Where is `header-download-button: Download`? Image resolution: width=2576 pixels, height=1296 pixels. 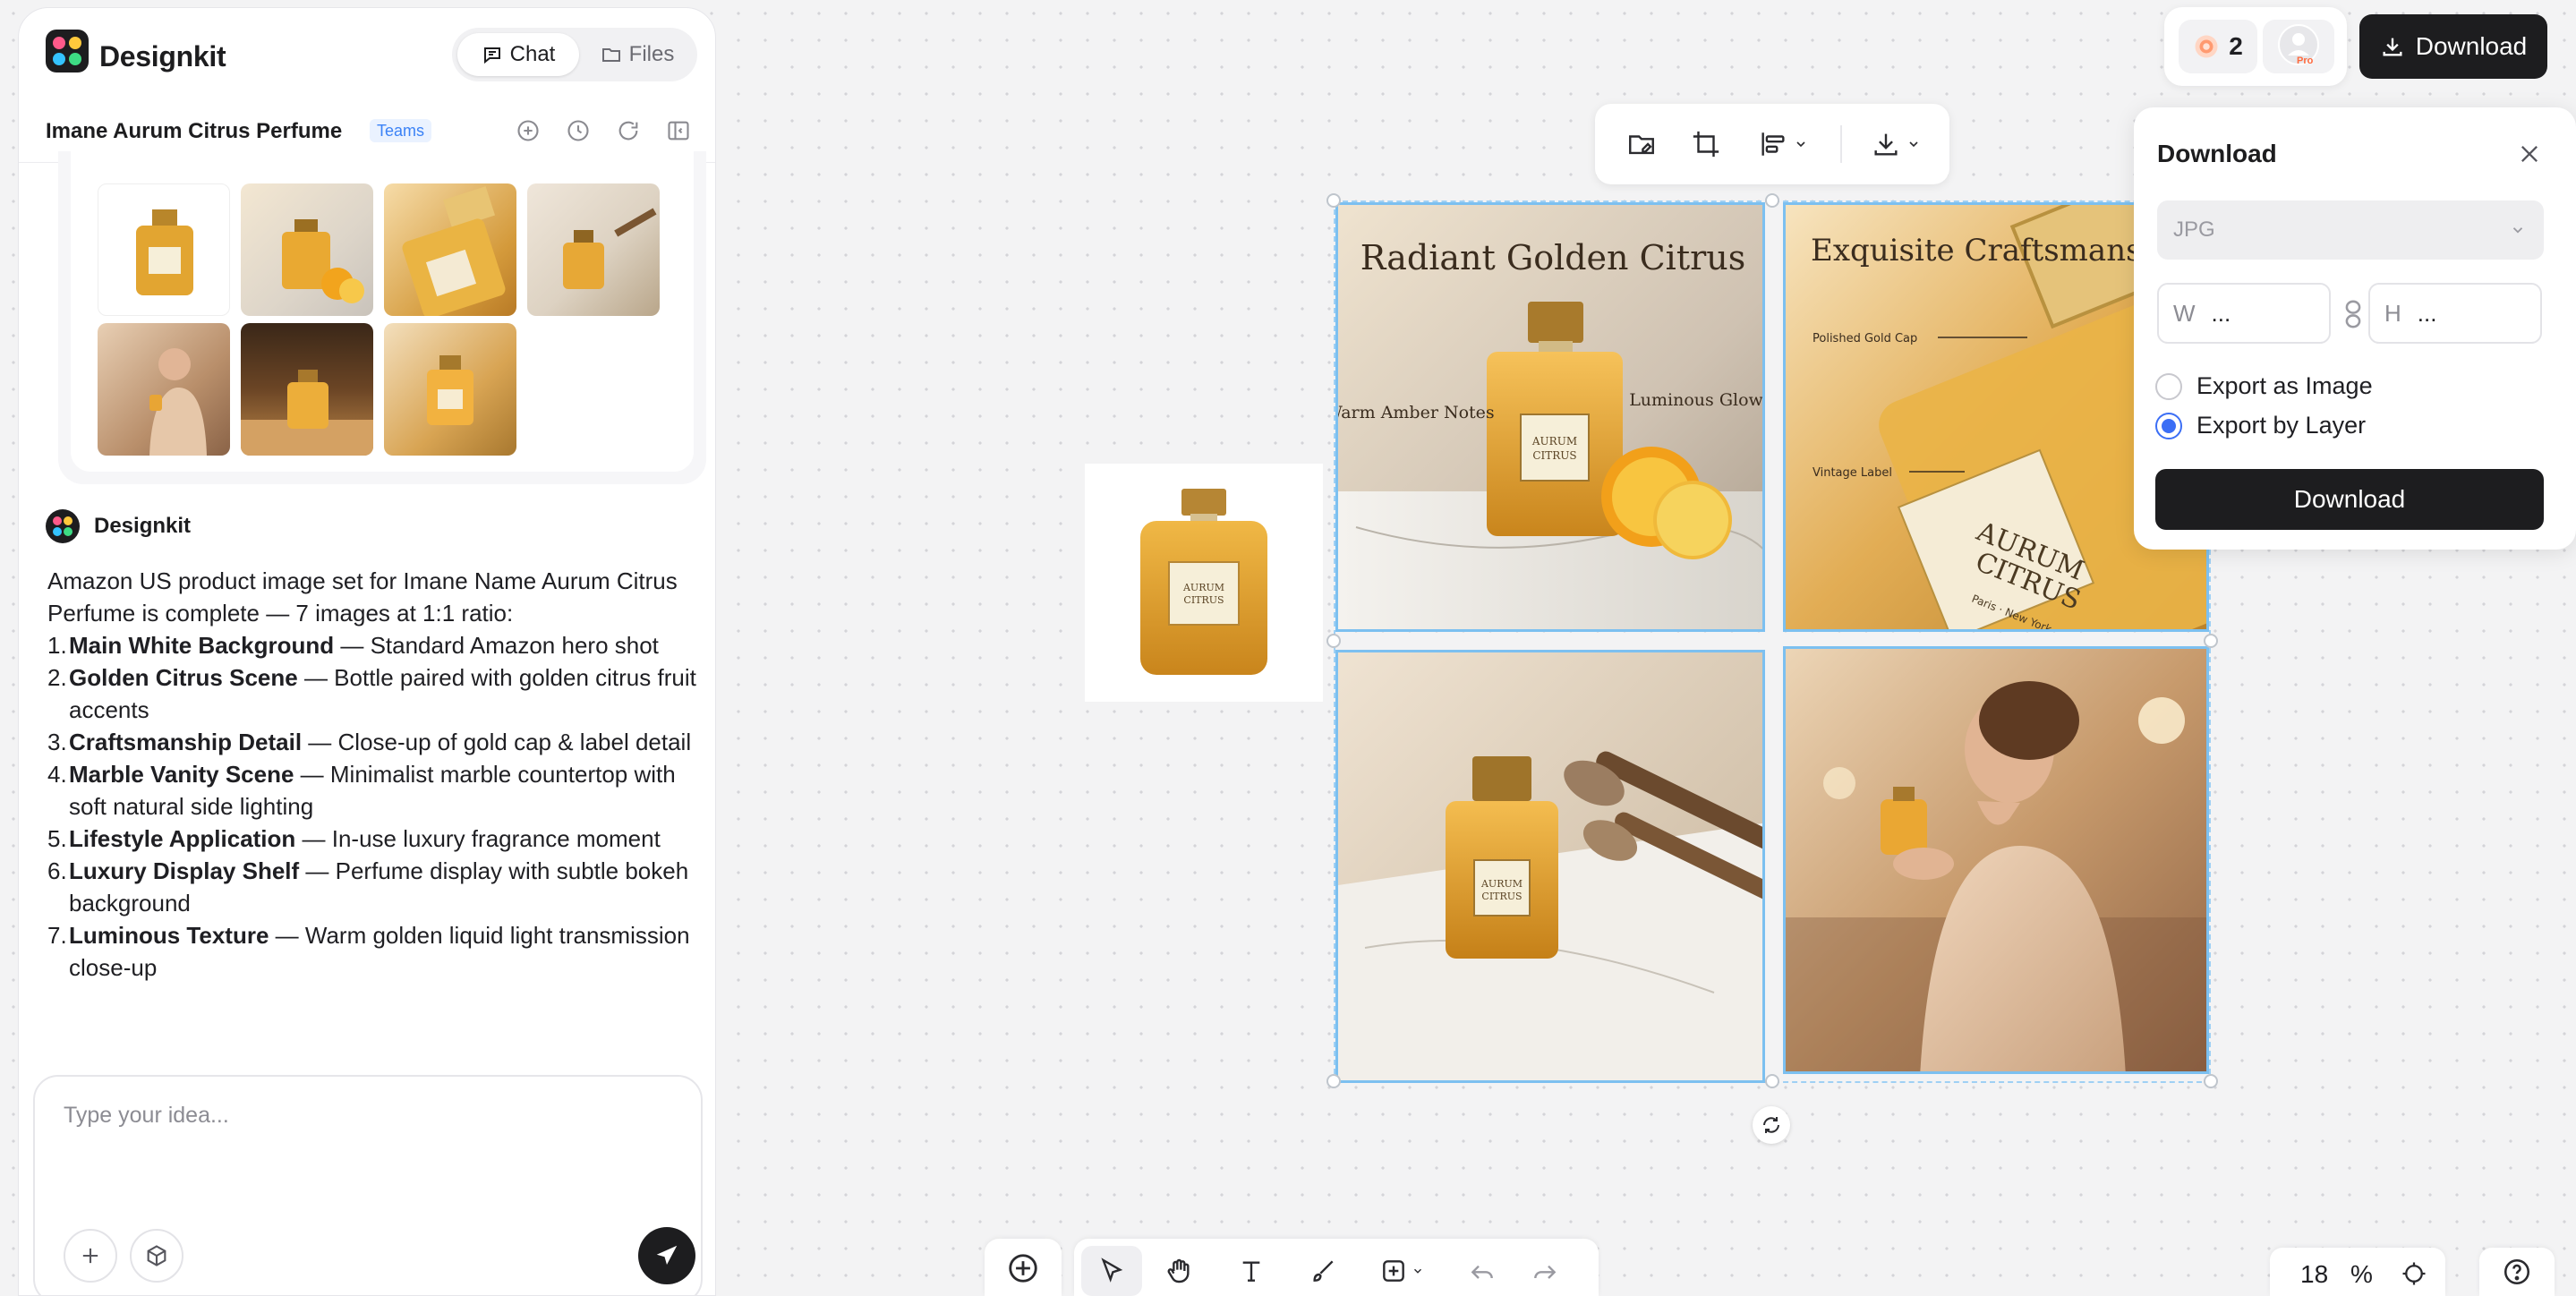 header-download-button: Download is located at coordinates (2453, 47).